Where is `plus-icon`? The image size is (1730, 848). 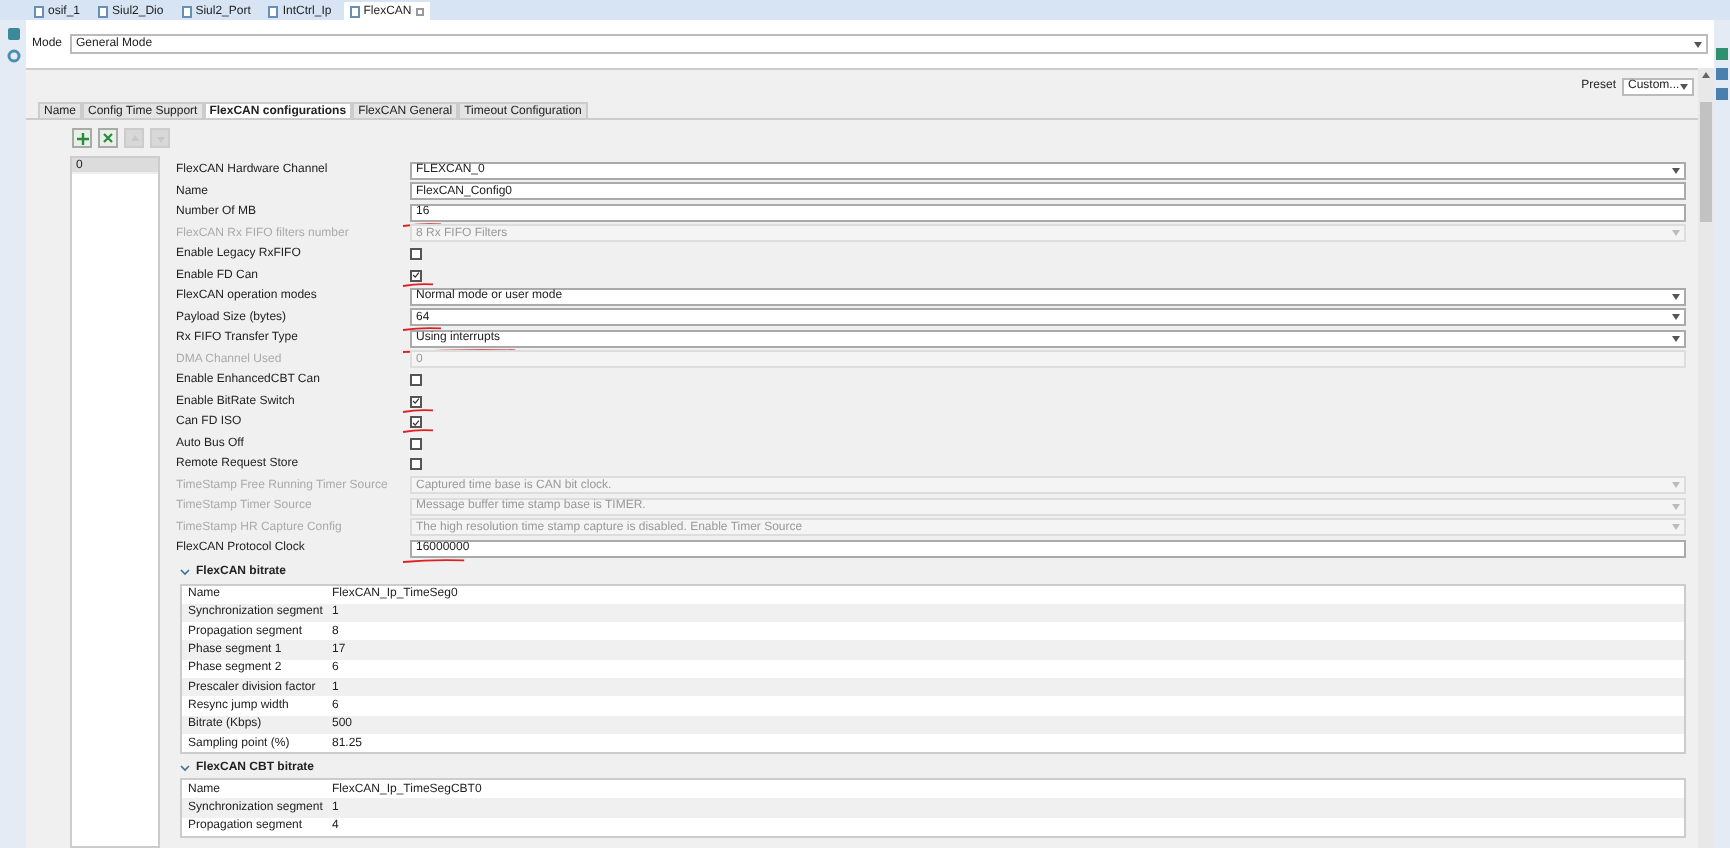 plus-icon is located at coordinates (82, 138).